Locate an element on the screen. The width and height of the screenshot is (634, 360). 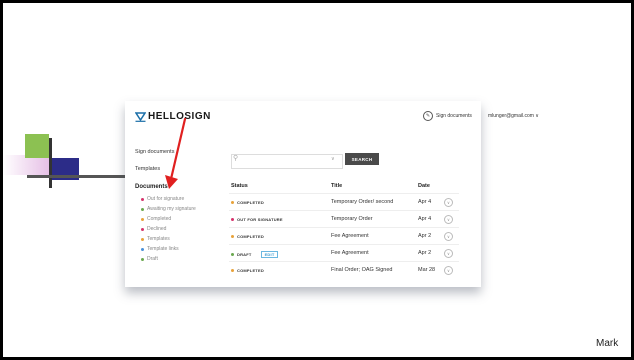
decor-vertical-line is located at coordinates (50, 163).